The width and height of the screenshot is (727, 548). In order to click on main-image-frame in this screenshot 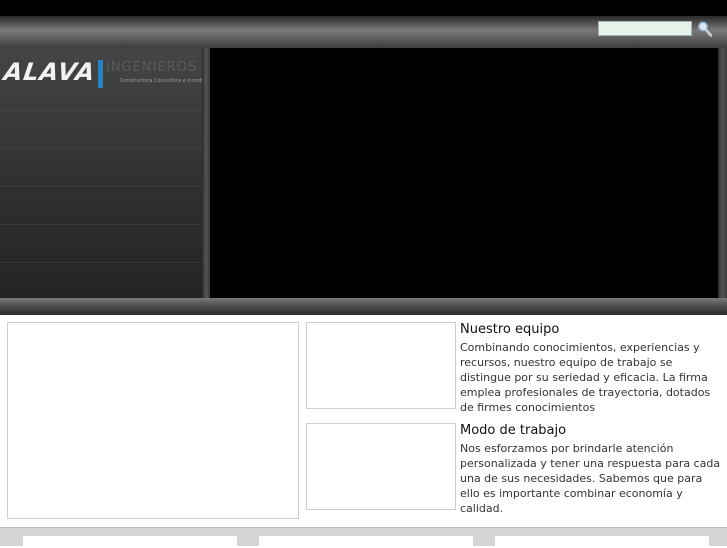, I will do `click(153, 420)`.